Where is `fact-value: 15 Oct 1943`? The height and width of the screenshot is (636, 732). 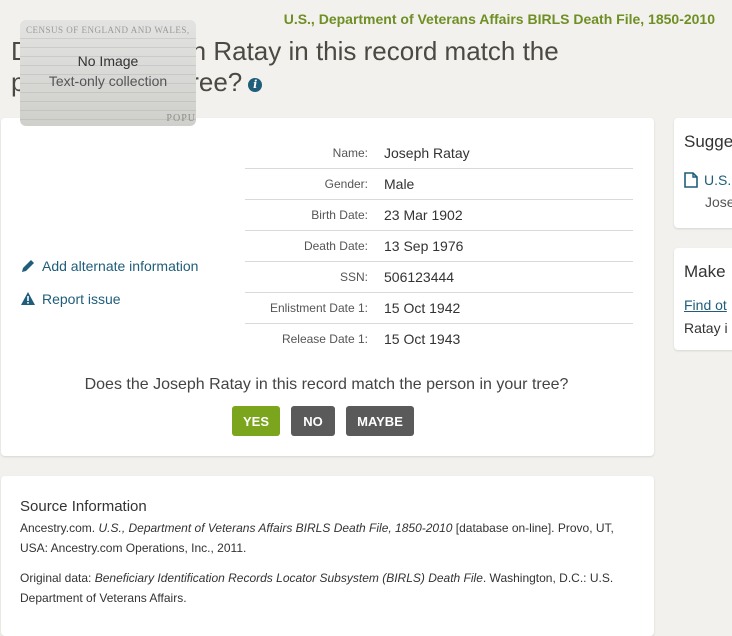 fact-value: 15 Oct 1943 is located at coordinates (422, 339).